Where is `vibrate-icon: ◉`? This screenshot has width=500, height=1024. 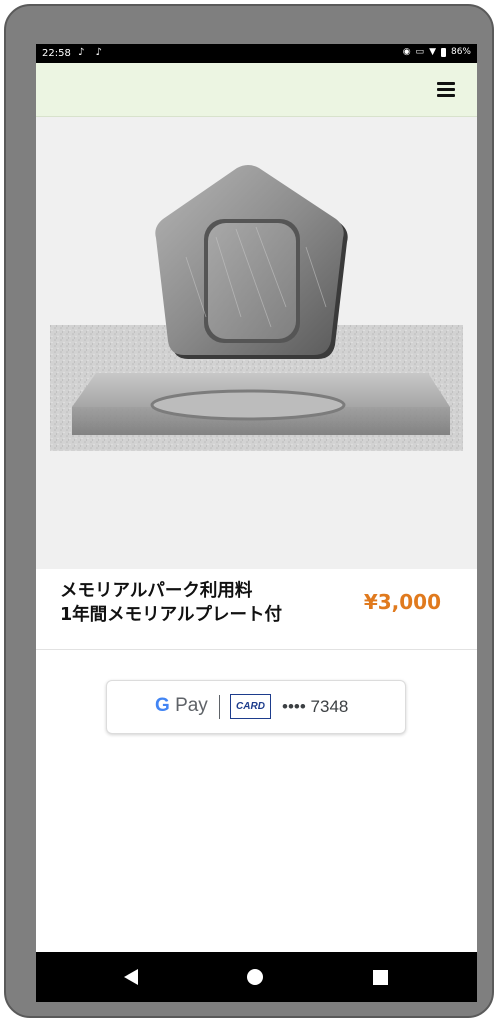
vibrate-icon: ◉ is located at coordinates (406, 52).